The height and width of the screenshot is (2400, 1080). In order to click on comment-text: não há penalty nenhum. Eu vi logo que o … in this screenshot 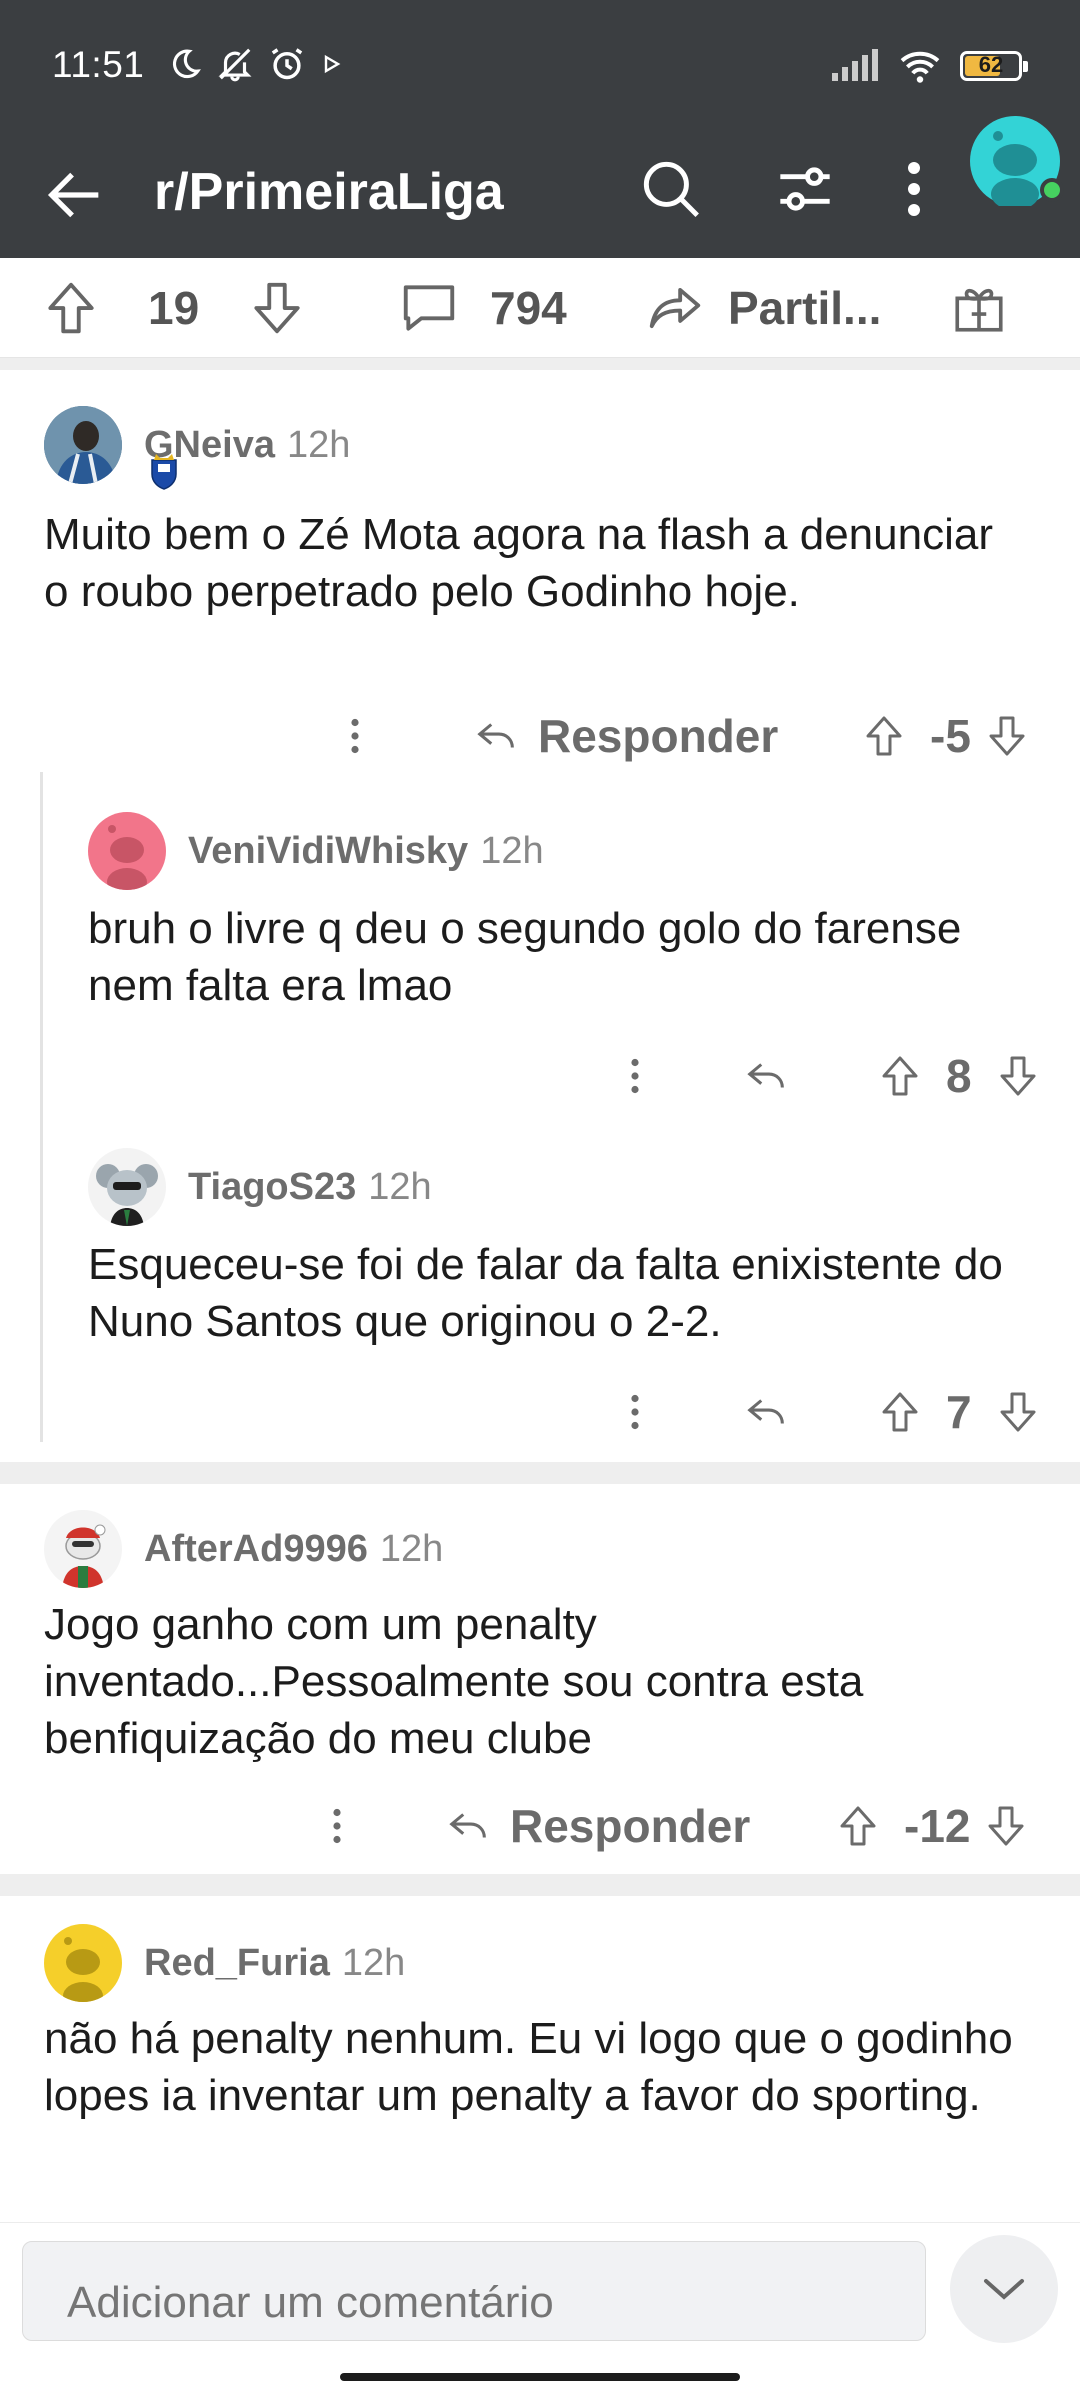, I will do `click(528, 2067)`.